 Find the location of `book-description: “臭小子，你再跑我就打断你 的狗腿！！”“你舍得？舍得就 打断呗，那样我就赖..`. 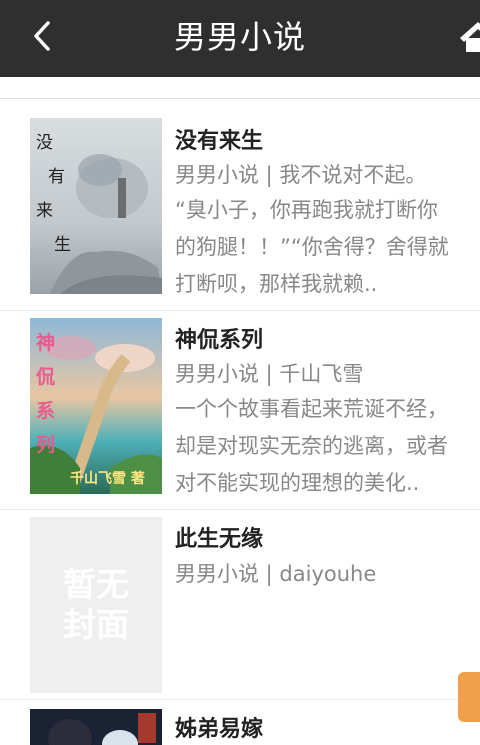

book-description: “臭小子，你再跑我就打断你 的狗腿！！”“你舍得？舍得就 打断呗，那样我就赖.. is located at coordinates (327, 247).